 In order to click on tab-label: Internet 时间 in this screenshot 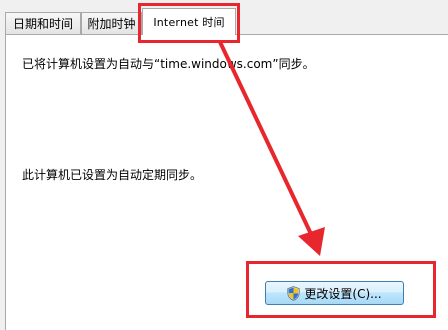, I will do `click(189, 22)`.